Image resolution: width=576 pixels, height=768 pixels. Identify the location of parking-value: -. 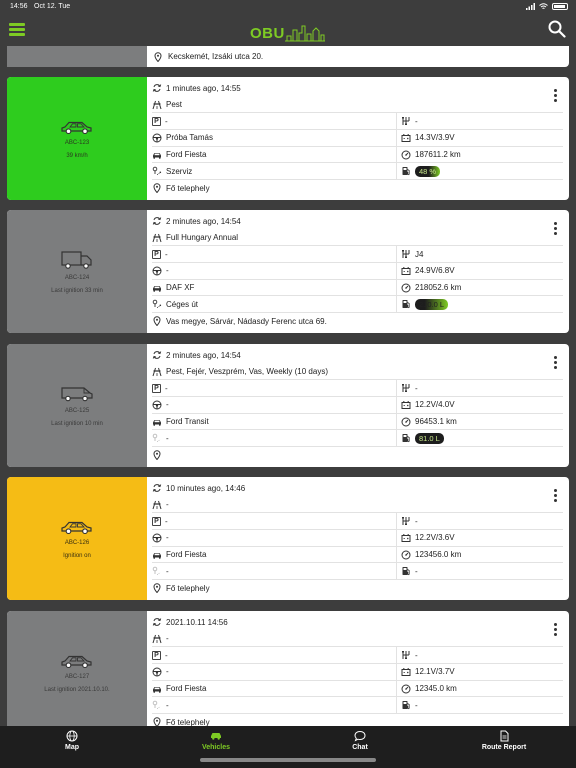
(166, 254).